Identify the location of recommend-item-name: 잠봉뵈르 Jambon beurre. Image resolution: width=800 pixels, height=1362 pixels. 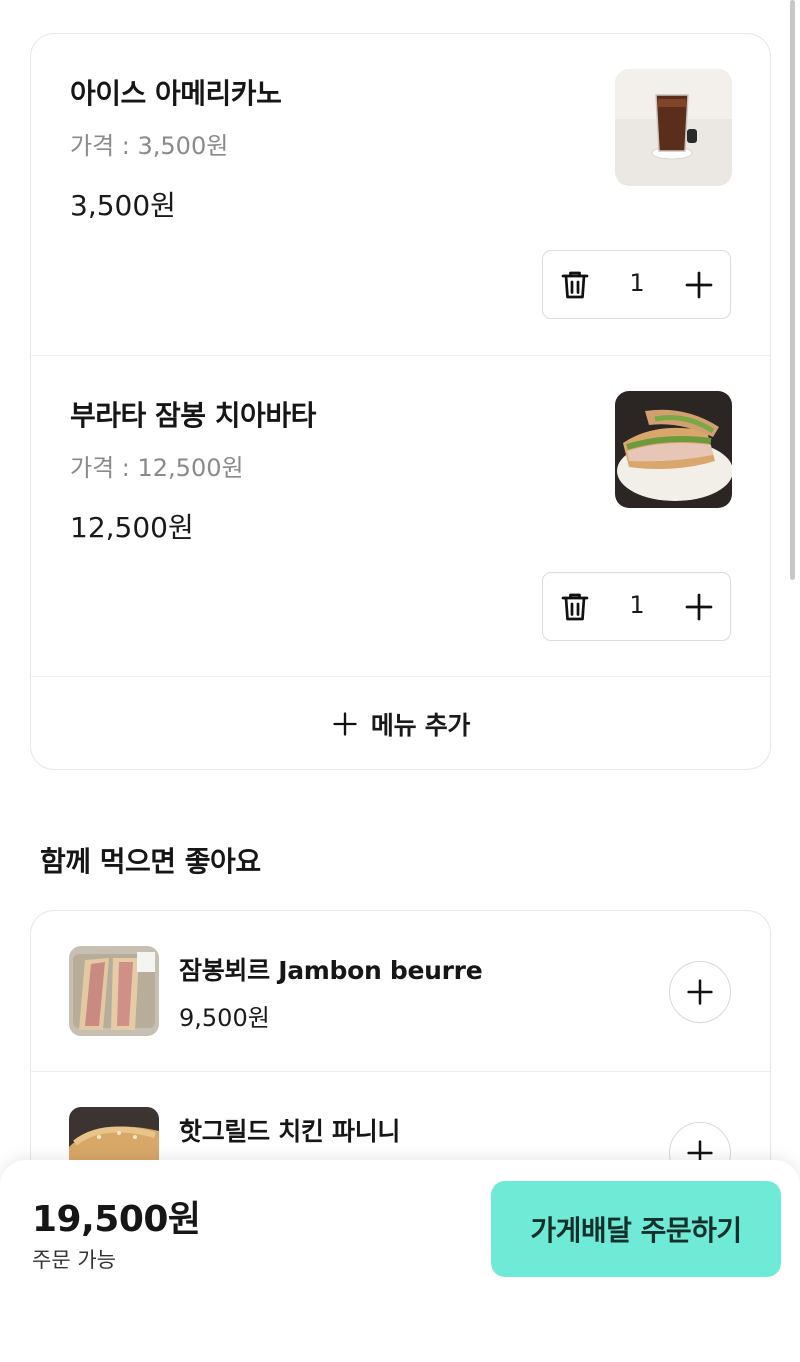
(331, 970).